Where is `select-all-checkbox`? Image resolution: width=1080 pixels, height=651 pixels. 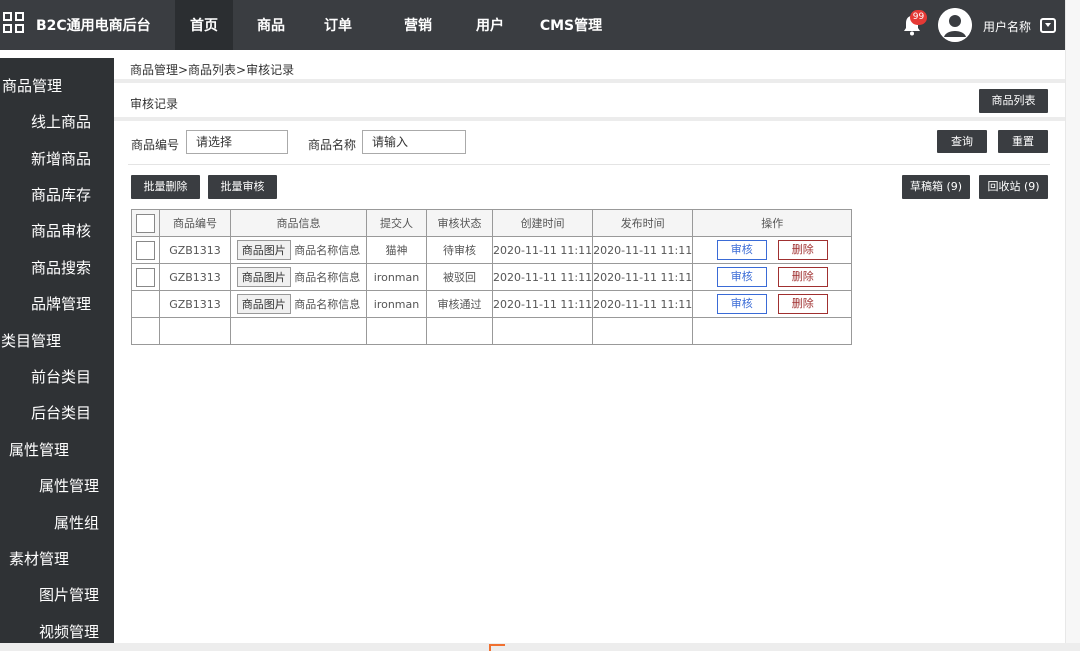 select-all-checkbox is located at coordinates (145, 223).